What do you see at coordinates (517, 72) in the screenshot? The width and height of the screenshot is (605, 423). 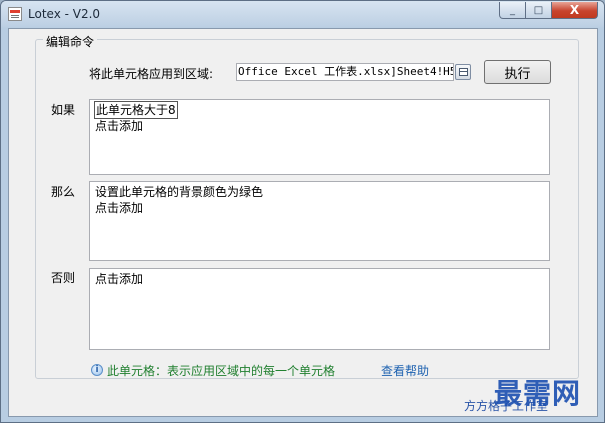 I see `execute-button: 执行` at bounding box center [517, 72].